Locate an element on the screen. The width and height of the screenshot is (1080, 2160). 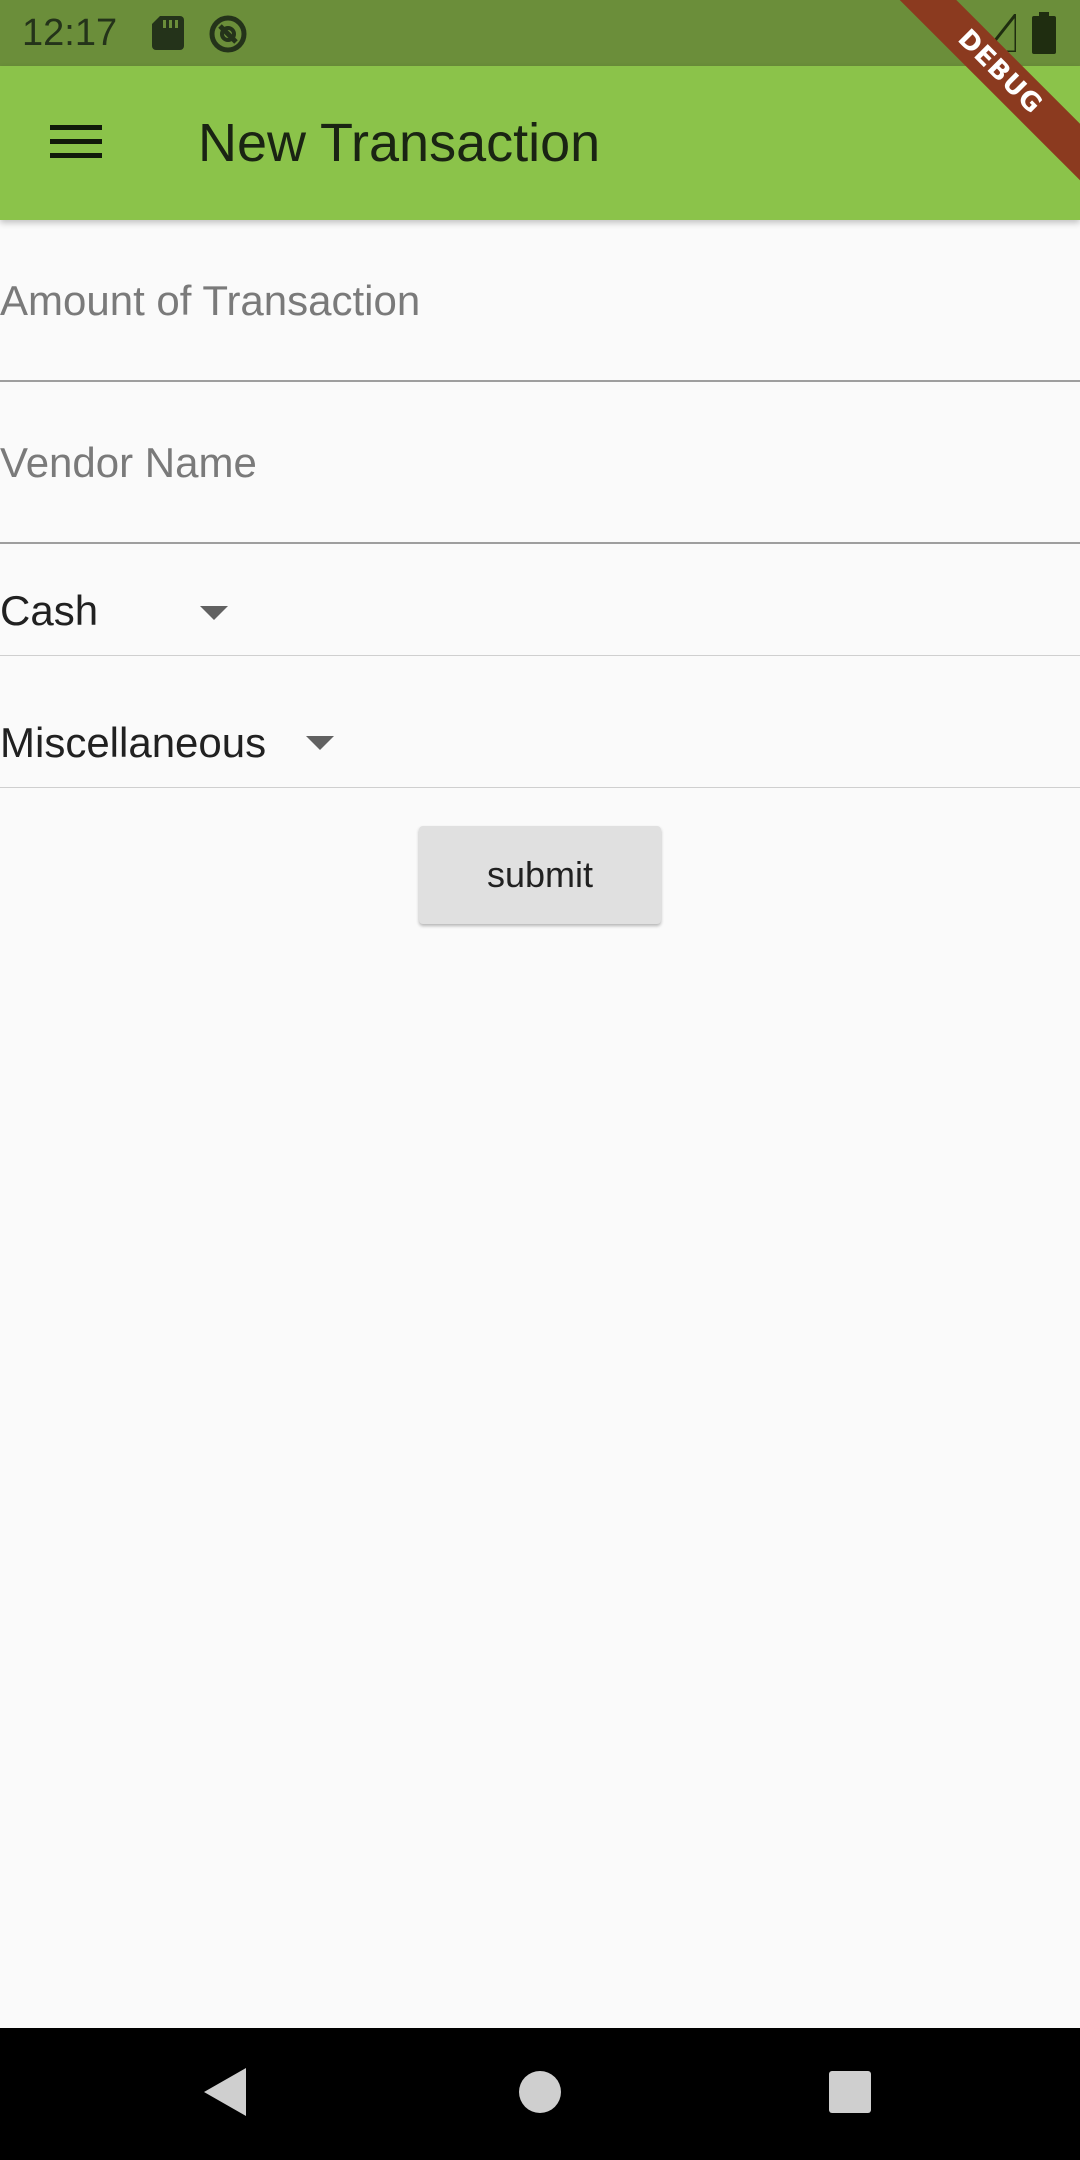
vendor-field-container is located at coordinates (540, 464).